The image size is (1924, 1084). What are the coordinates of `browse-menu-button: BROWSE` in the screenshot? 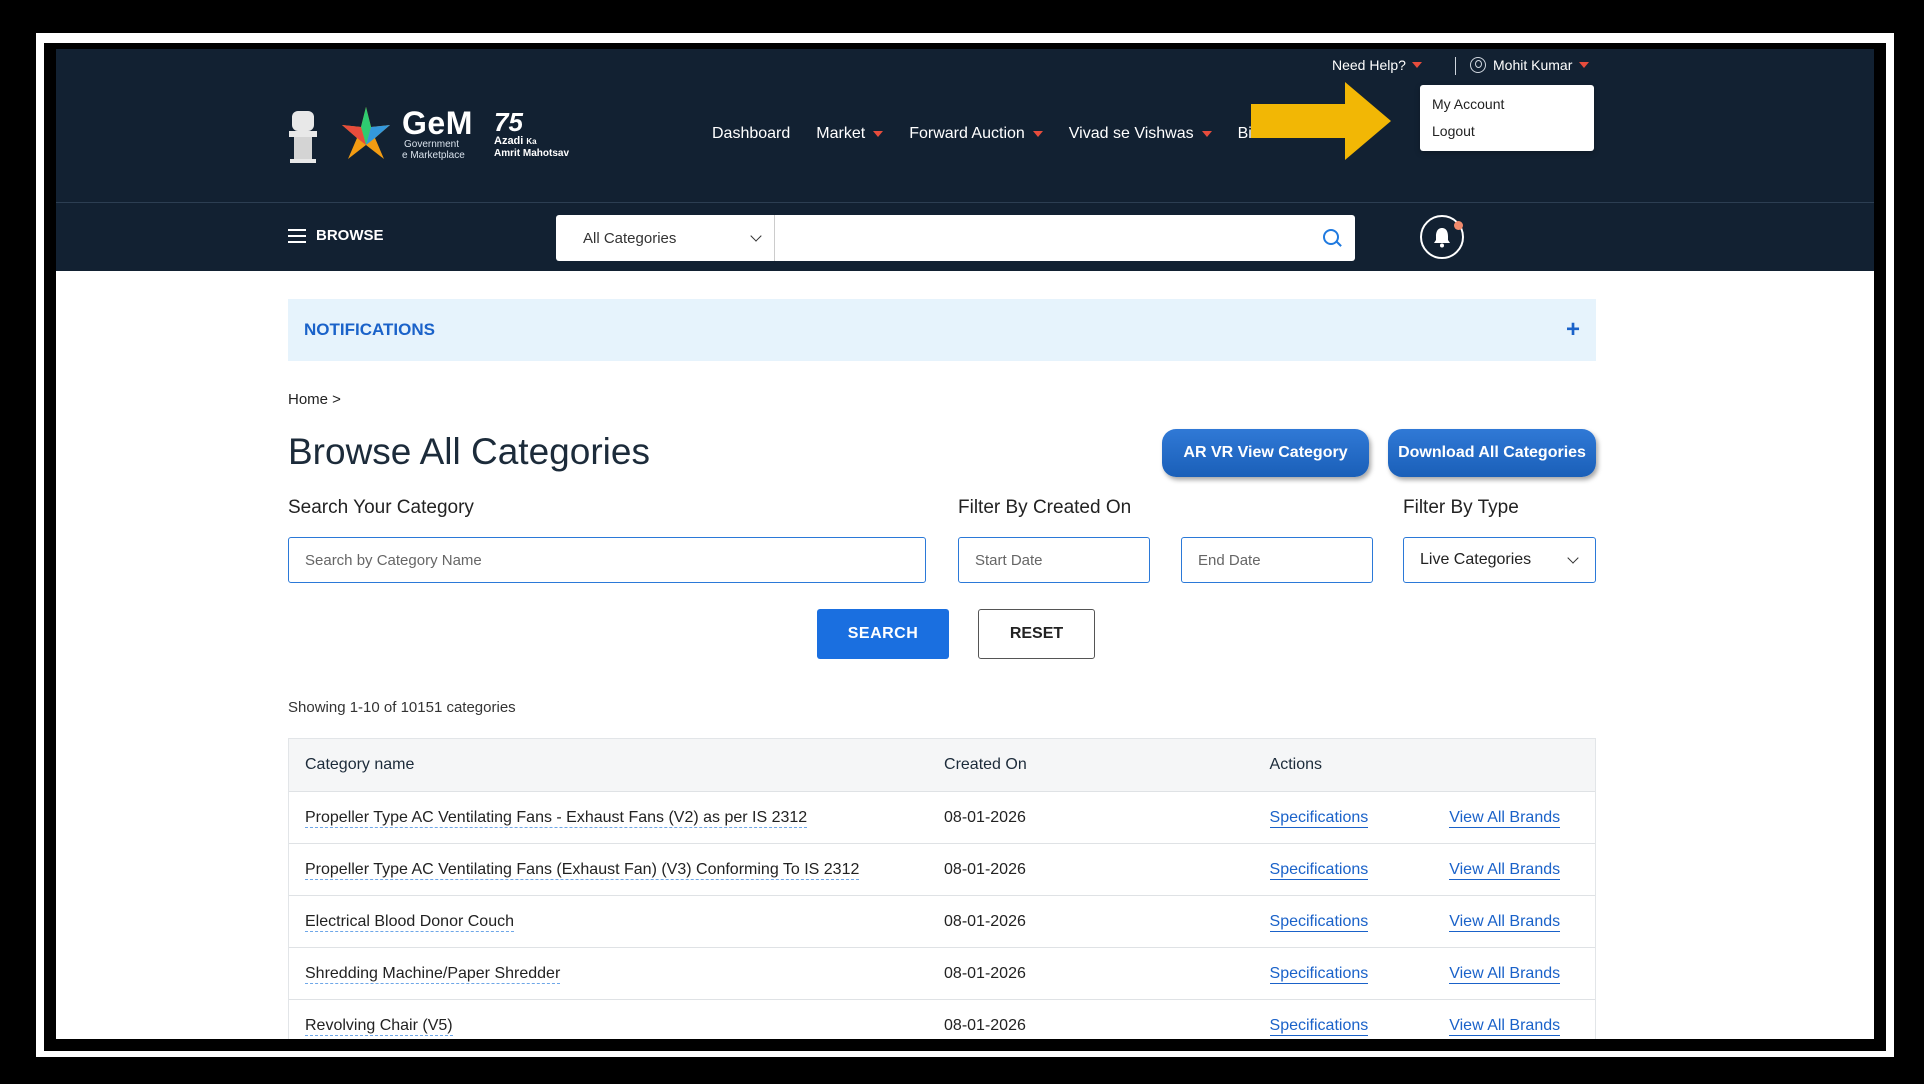 It's located at (336, 235).